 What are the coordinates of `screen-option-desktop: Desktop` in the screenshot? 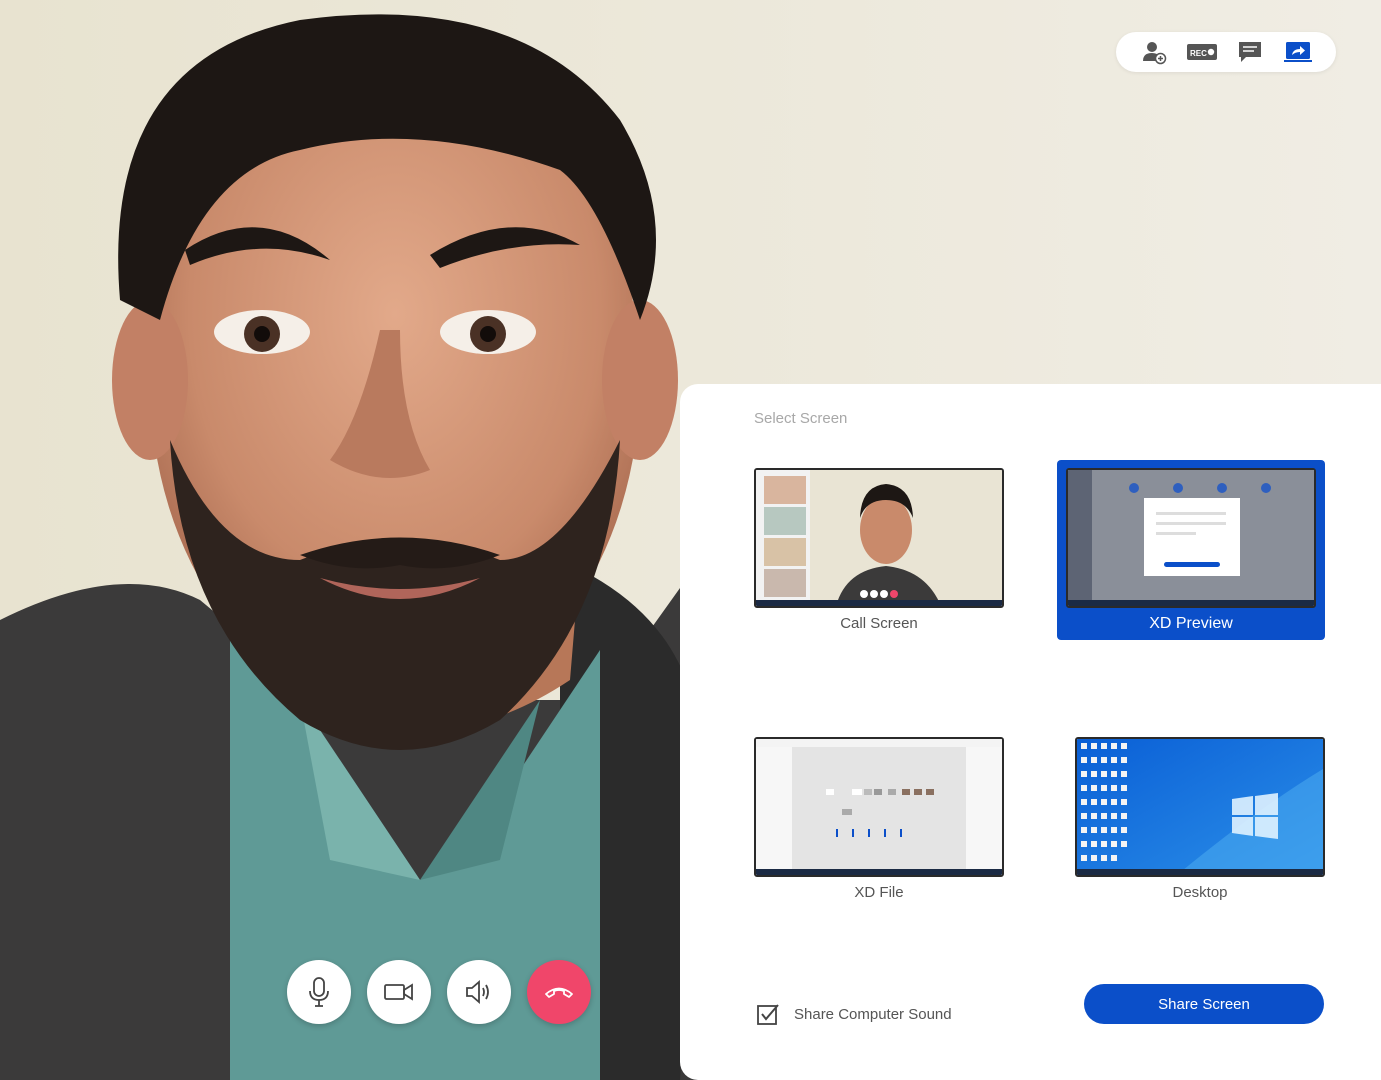 It's located at (1209, 827).